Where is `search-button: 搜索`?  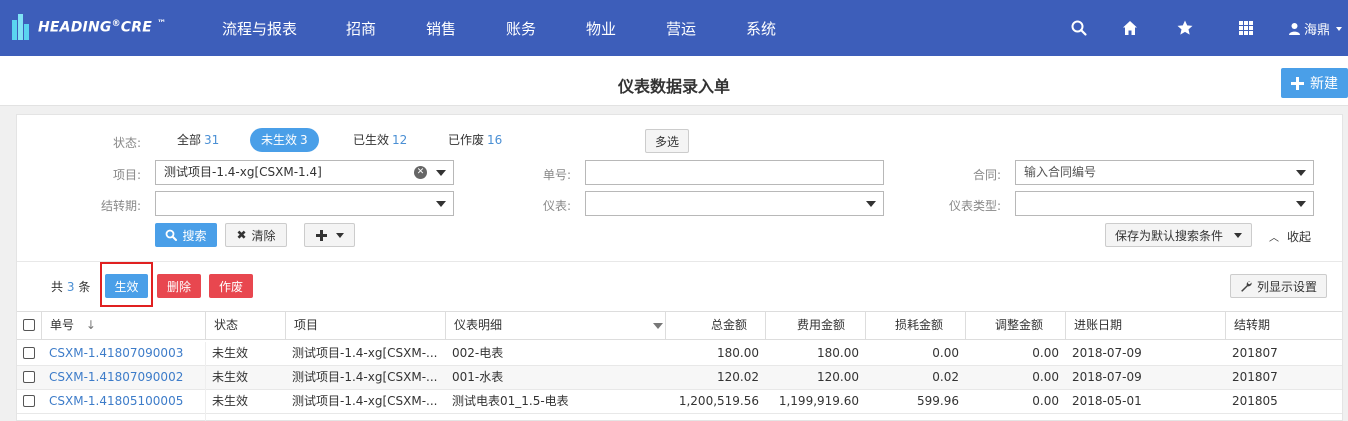
search-button: 搜索 is located at coordinates (186, 235).